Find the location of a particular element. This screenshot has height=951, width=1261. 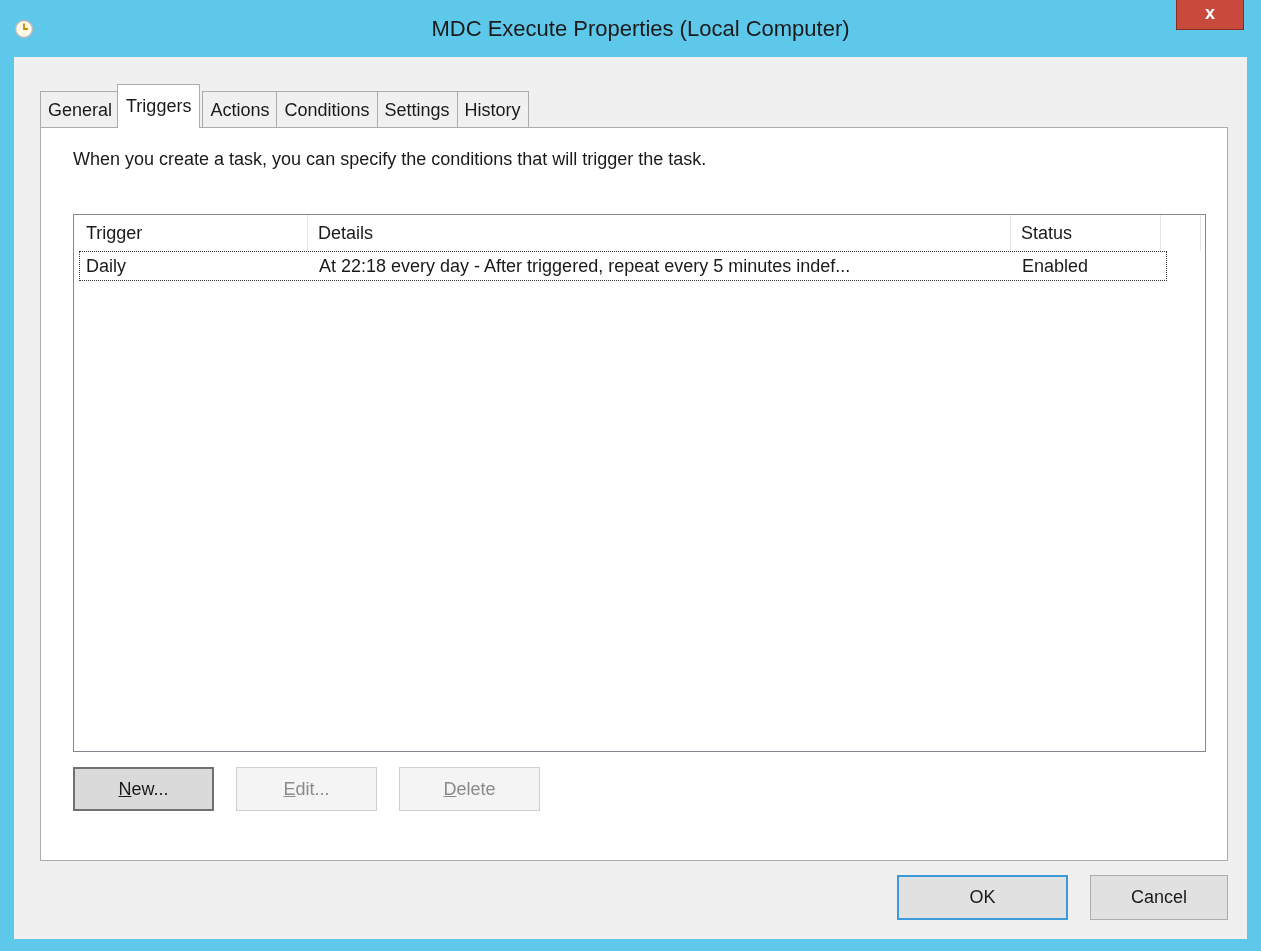

table-cell-text: Enabled is located at coordinates (1055, 266).